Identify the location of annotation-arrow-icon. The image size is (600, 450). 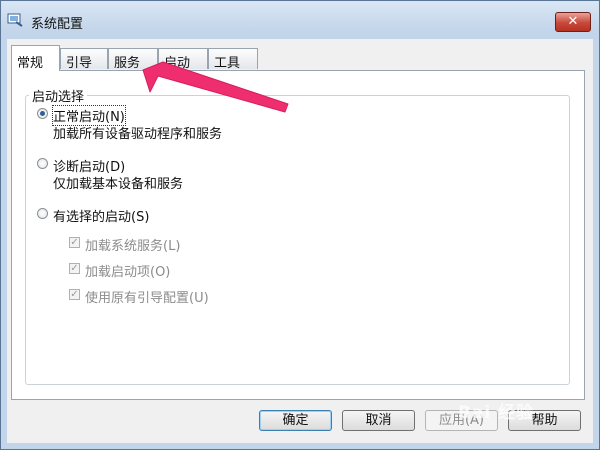
(215, 87).